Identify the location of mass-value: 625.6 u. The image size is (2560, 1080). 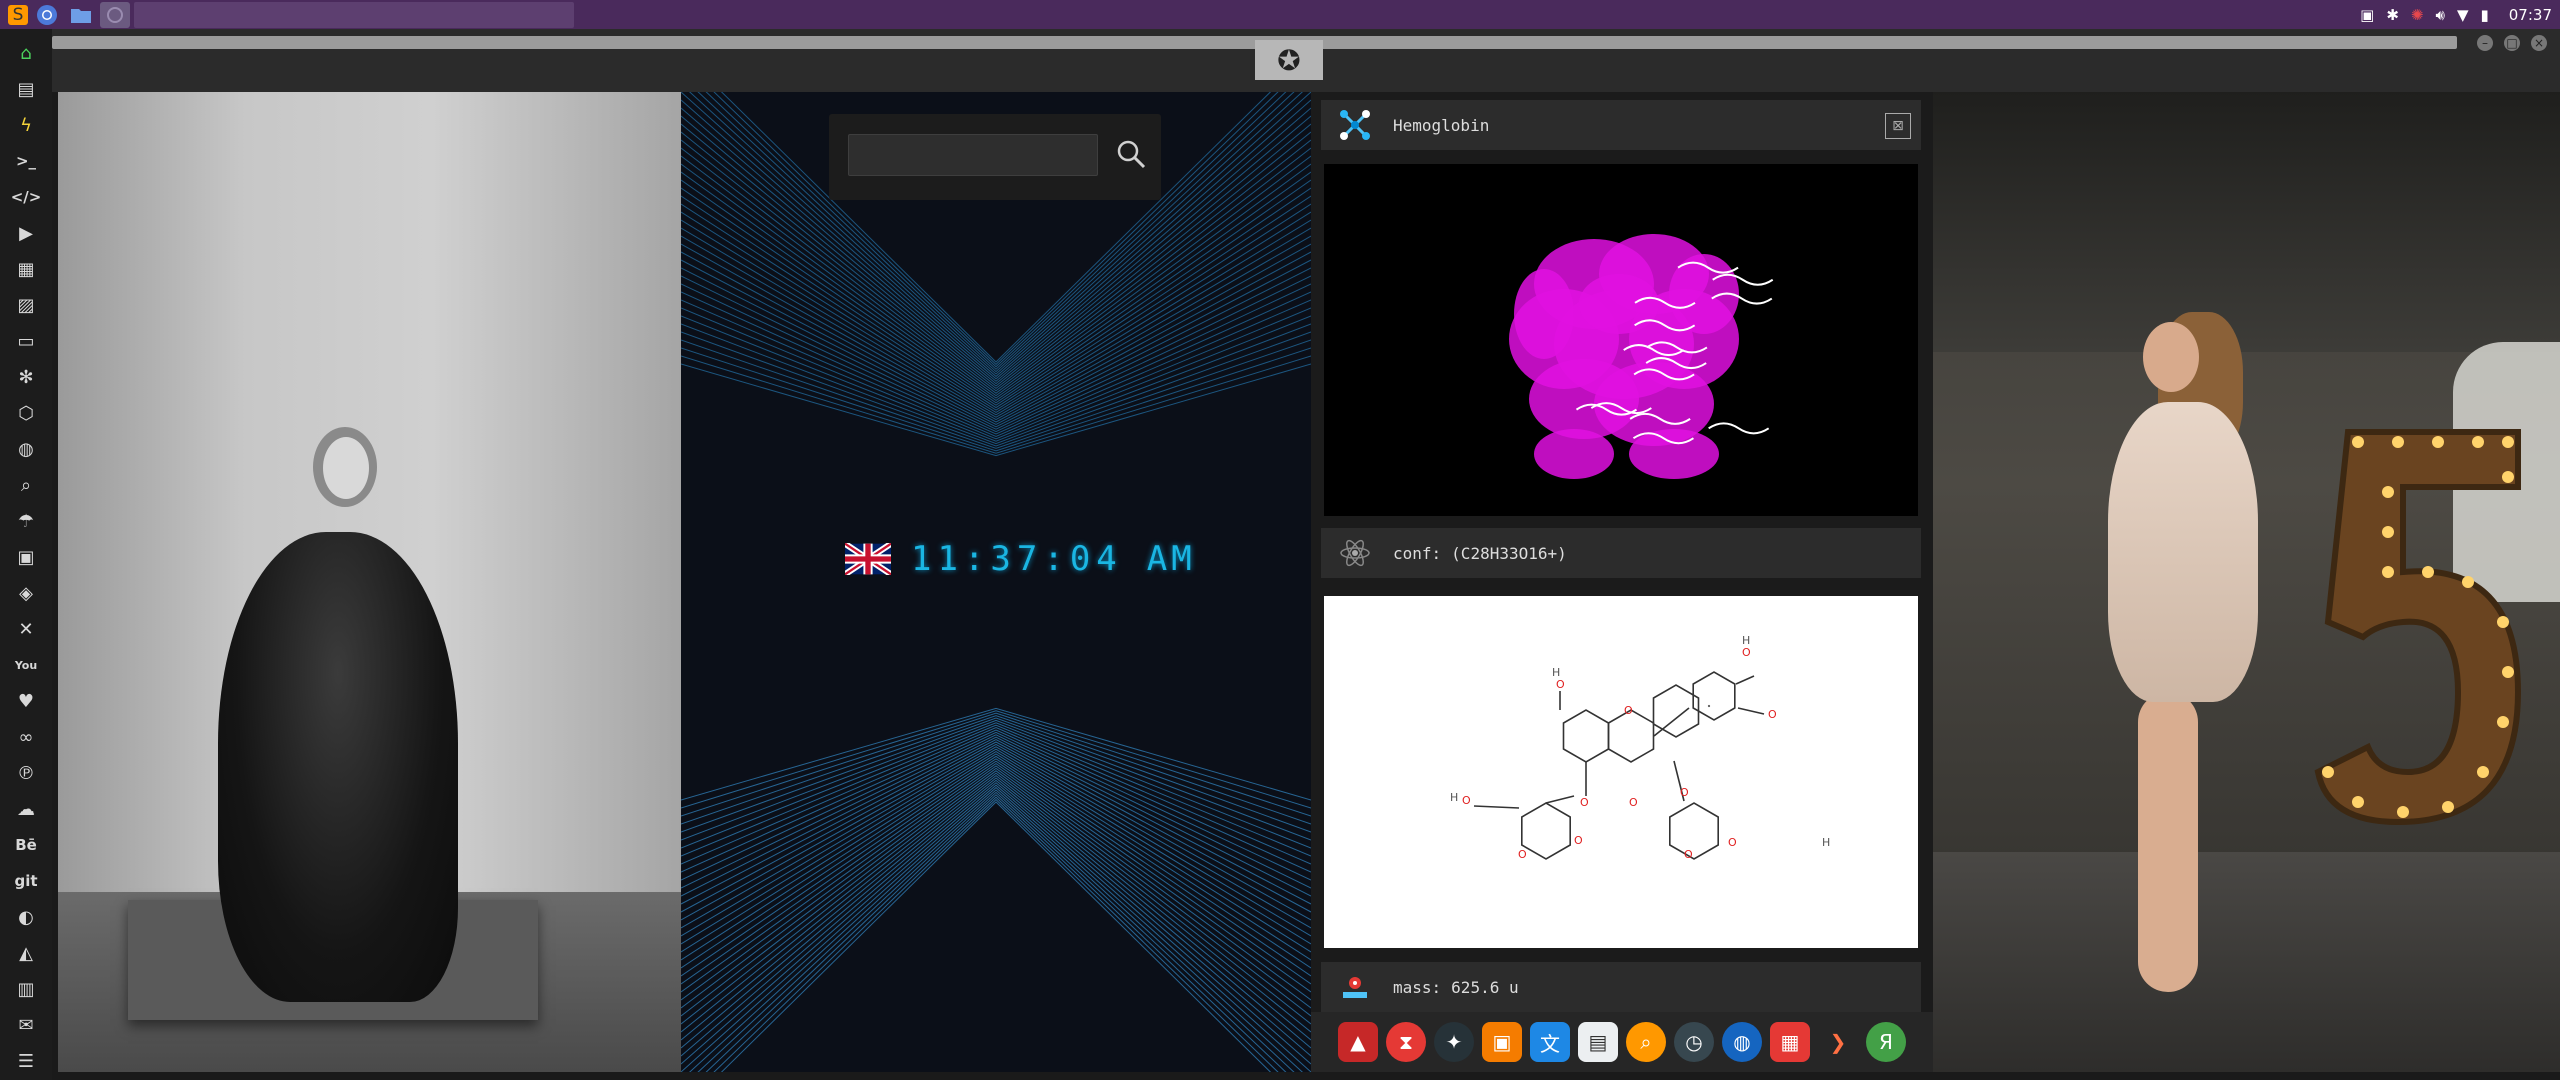
(1484, 987).